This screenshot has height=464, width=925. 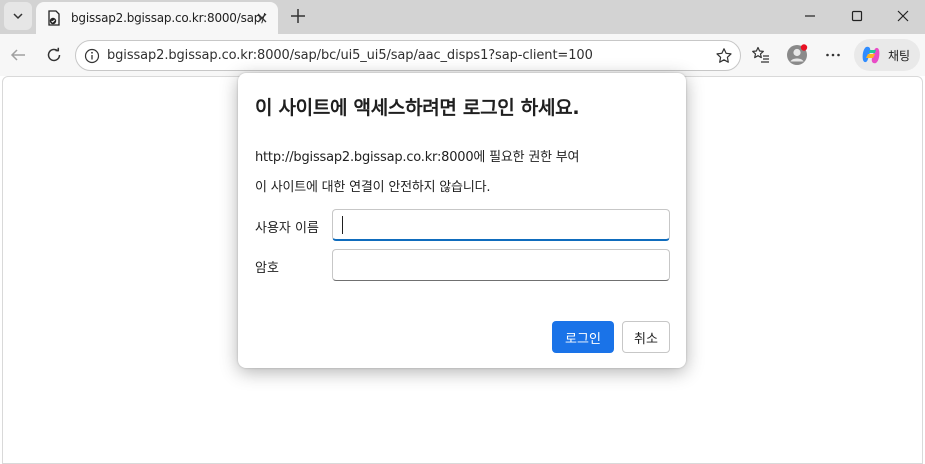 What do you see at coordinates (899, 55) in the screenshot?
I see `copilot-label: 채팅` at bounding box center [899, 55].